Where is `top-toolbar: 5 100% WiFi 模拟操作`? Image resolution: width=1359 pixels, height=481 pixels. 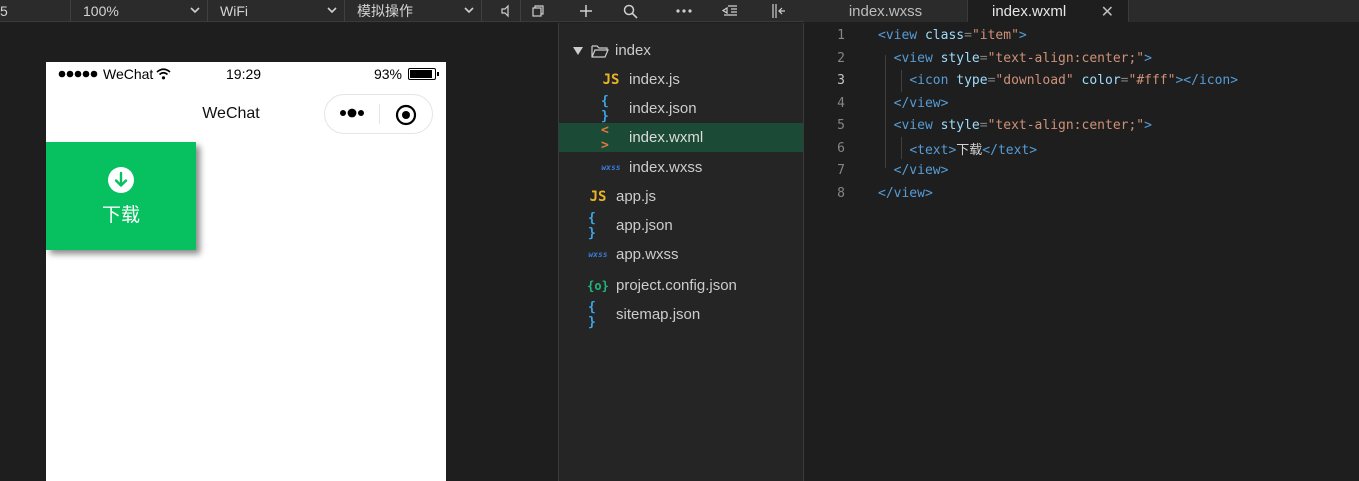 top-toolbar: 5 100% WiFi 模拟操作 is located at coordinates (402, 11).